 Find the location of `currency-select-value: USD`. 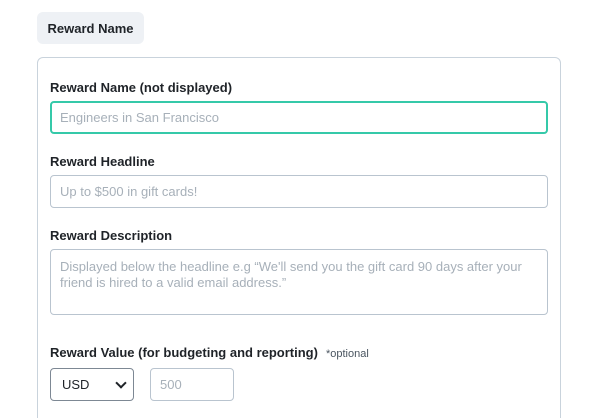

currency-select-value: USD is located at coordinates (76, 384).